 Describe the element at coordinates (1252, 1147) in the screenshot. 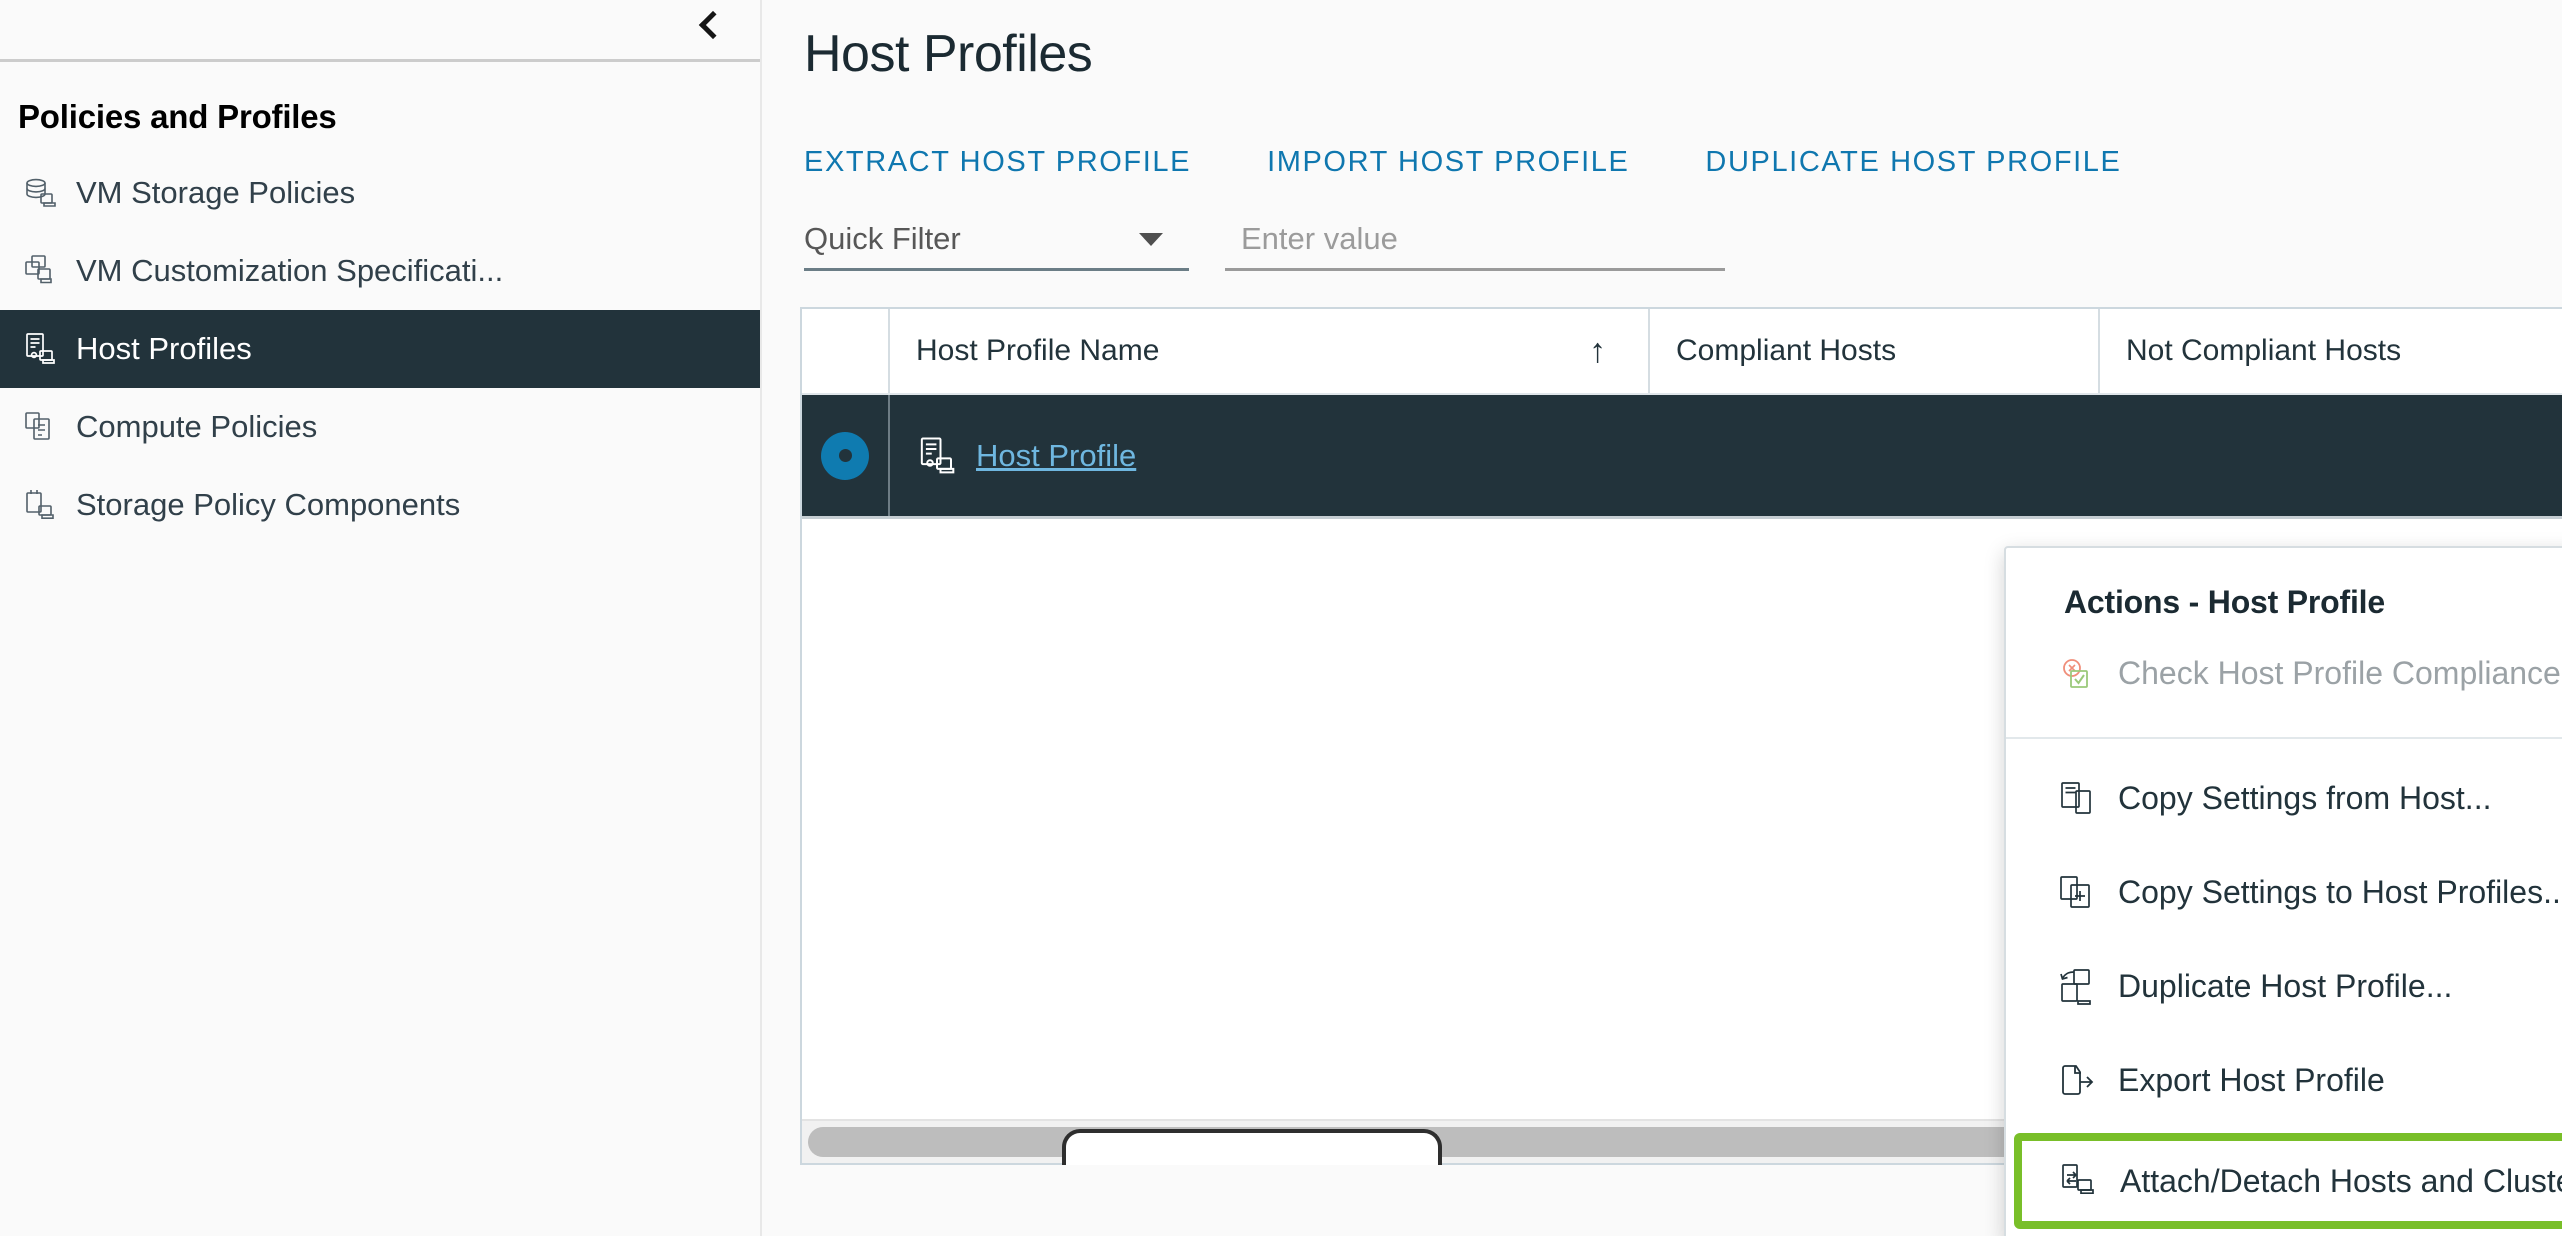

I see `bottom-pill-element` at that location.